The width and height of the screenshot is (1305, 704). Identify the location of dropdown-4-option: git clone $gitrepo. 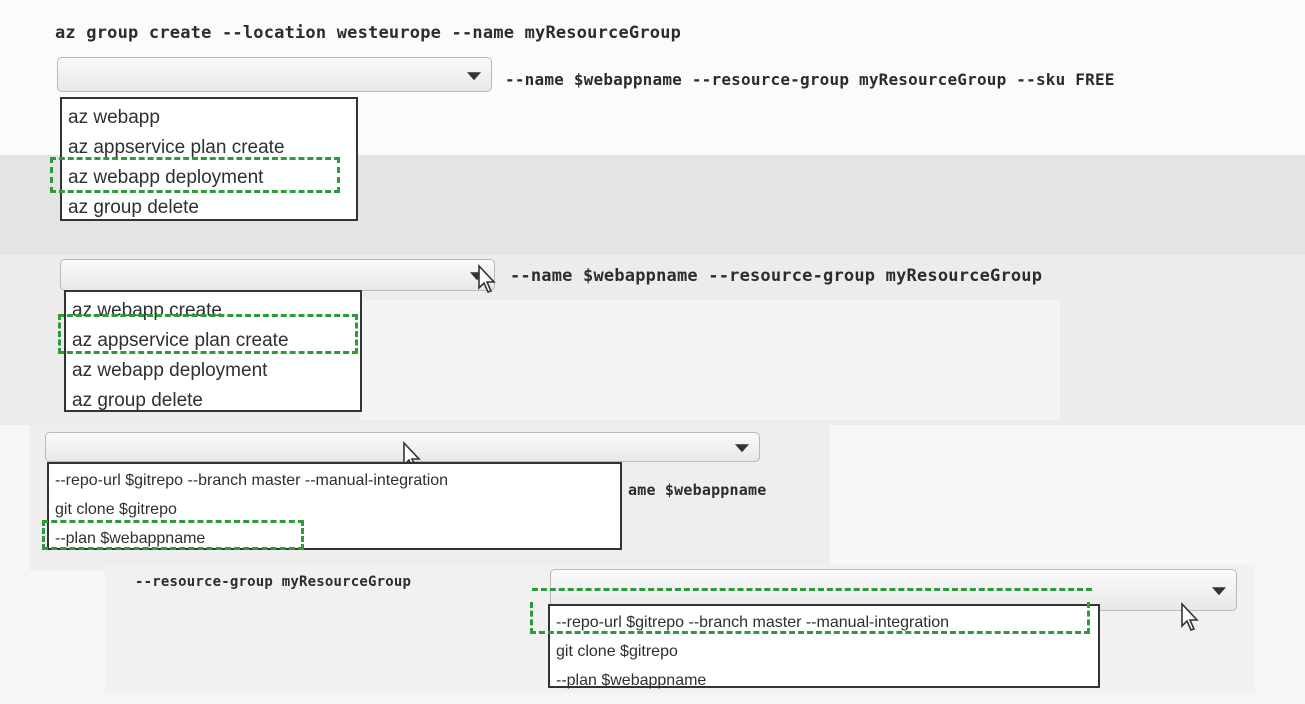
(827, 651).